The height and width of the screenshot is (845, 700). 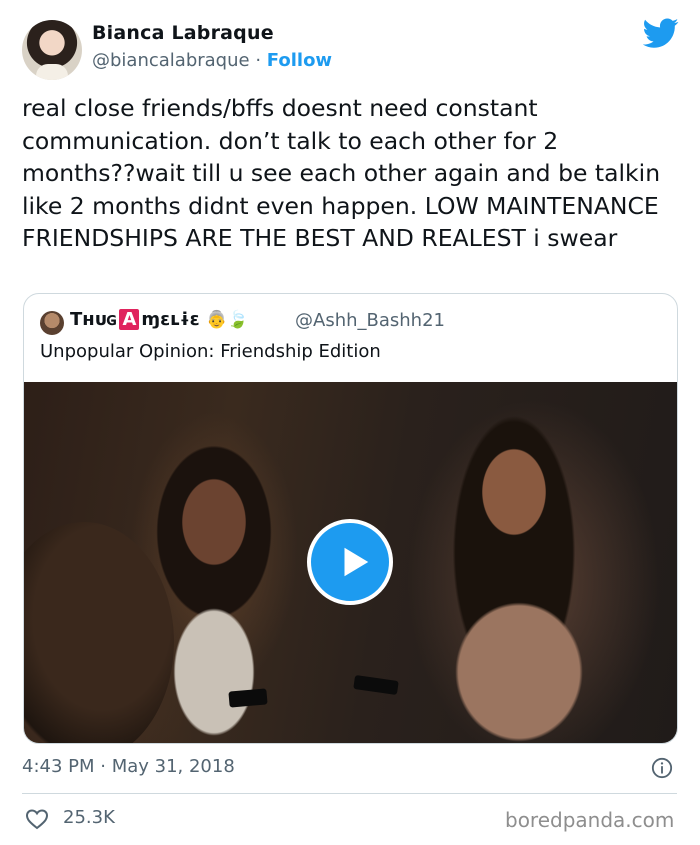 What do you see at coordinates (37, 819) in the screenshot?
I see `heart-icon` at bounding box center [37, 819].